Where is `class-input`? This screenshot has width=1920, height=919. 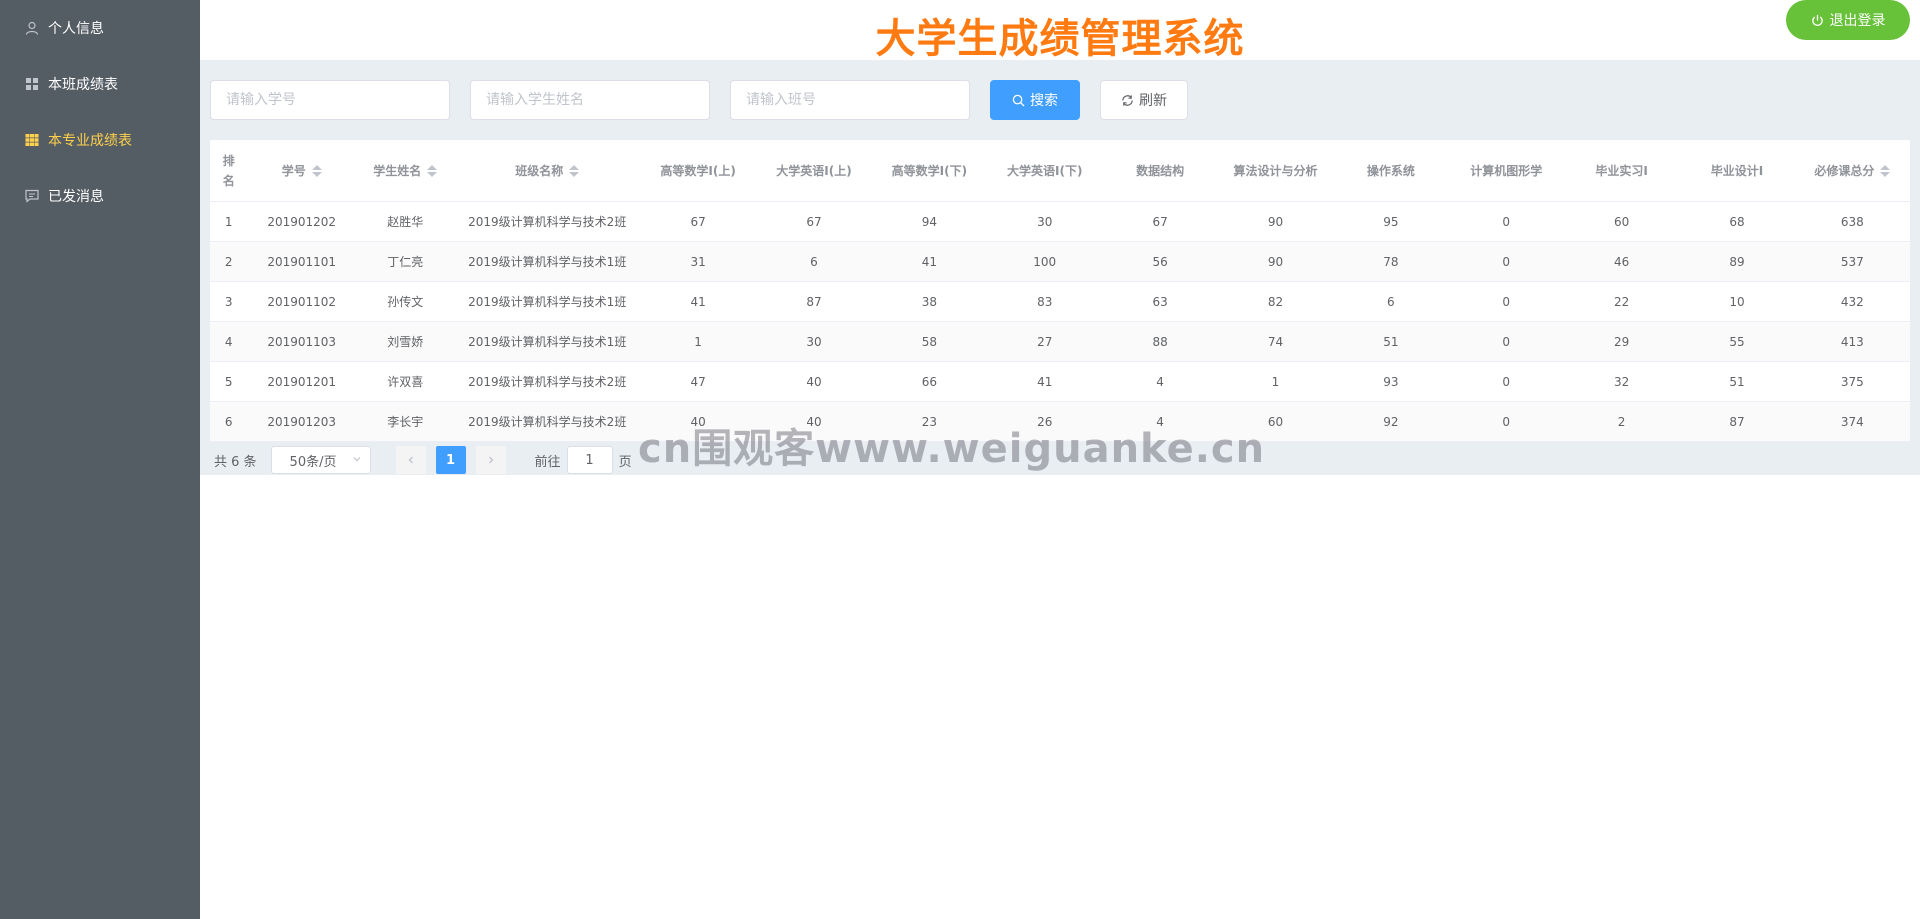 class-input is located at coordinates (850, 100).